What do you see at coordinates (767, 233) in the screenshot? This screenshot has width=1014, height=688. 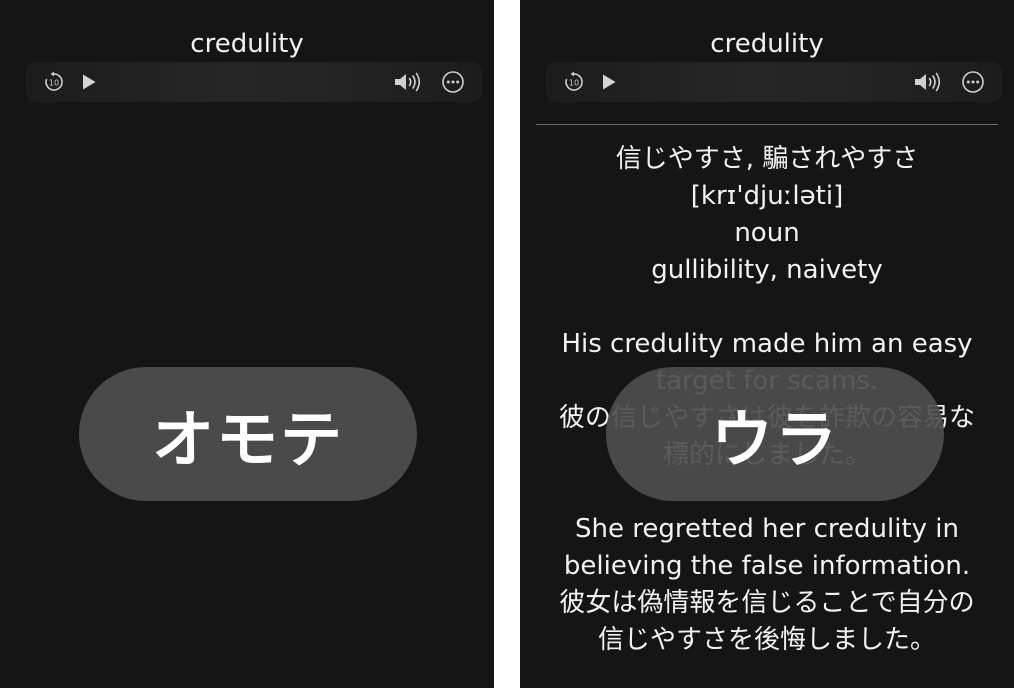 I see `part-of-speech-text: noun` at bounding box center [767, 233].